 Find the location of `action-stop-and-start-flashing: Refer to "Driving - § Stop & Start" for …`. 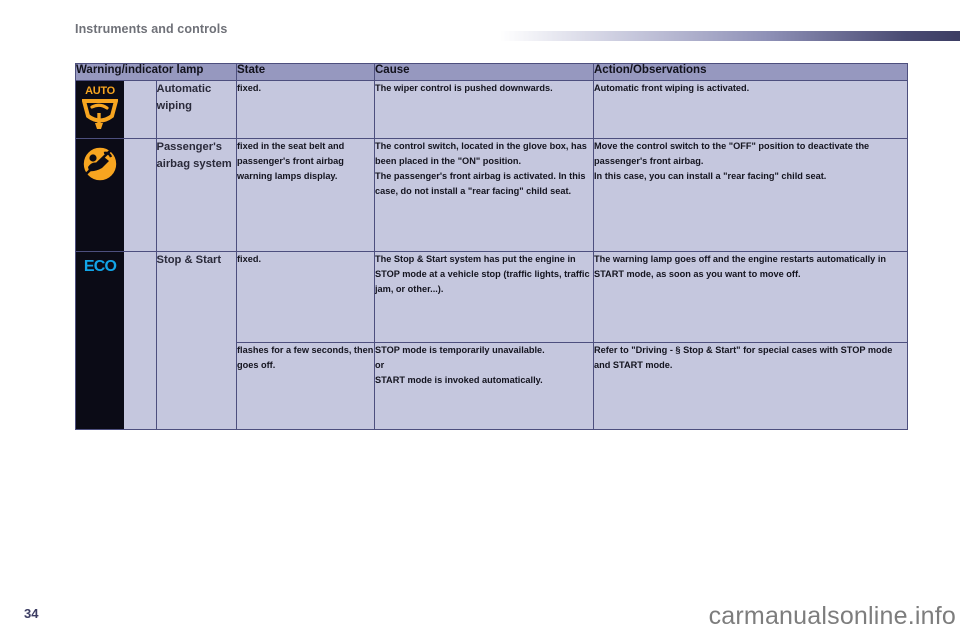

action-stop-and-start-flashing: Refer to "Driving - § Stop & Start" for … is located at coordinates (750, 386).